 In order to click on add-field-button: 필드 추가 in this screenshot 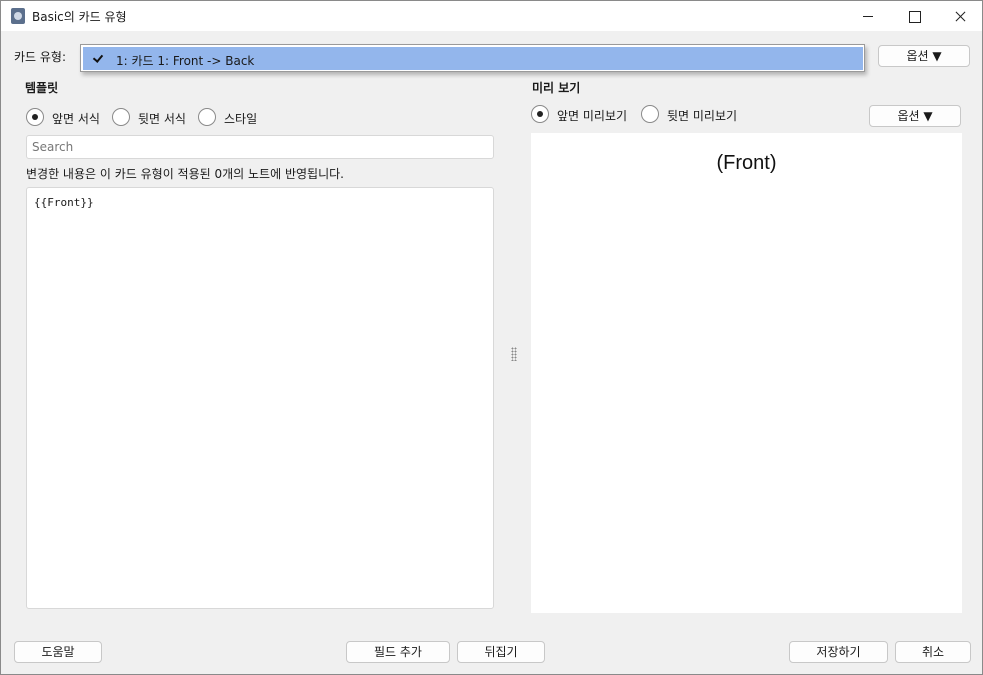, I will do `click(398, 652)`.